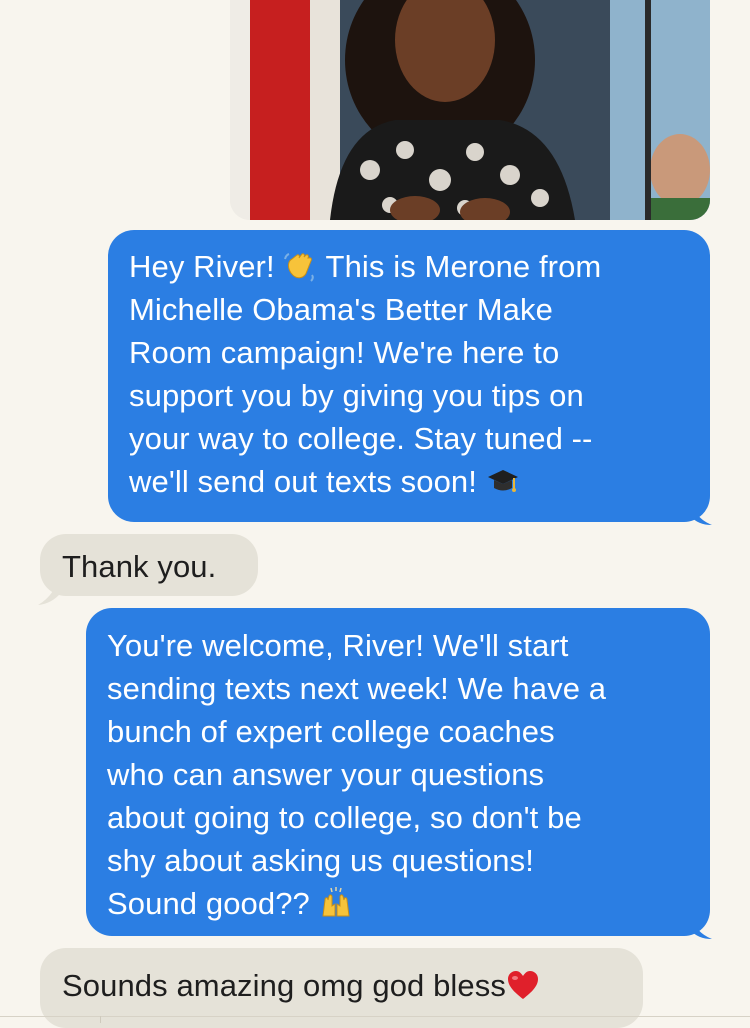 This screenshot has width=750, height=1028. Describe the element at coordinates (139, 566) in the screenshot. I see `message-text: Thank you.` at that location.